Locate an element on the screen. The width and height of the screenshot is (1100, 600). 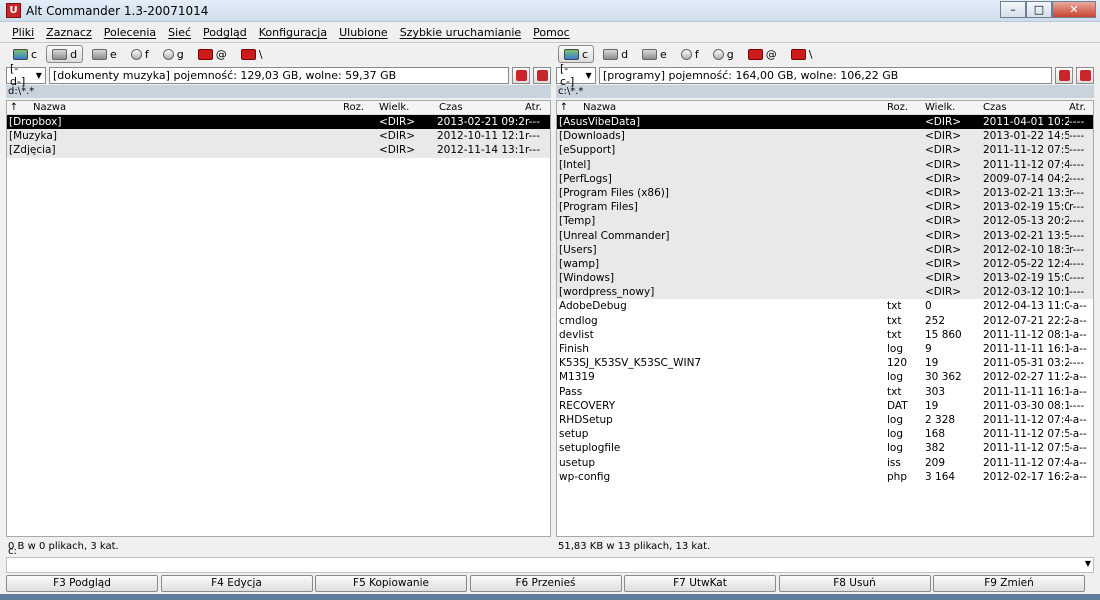
close-button: ✕ is located at coordinates (1074, 9).